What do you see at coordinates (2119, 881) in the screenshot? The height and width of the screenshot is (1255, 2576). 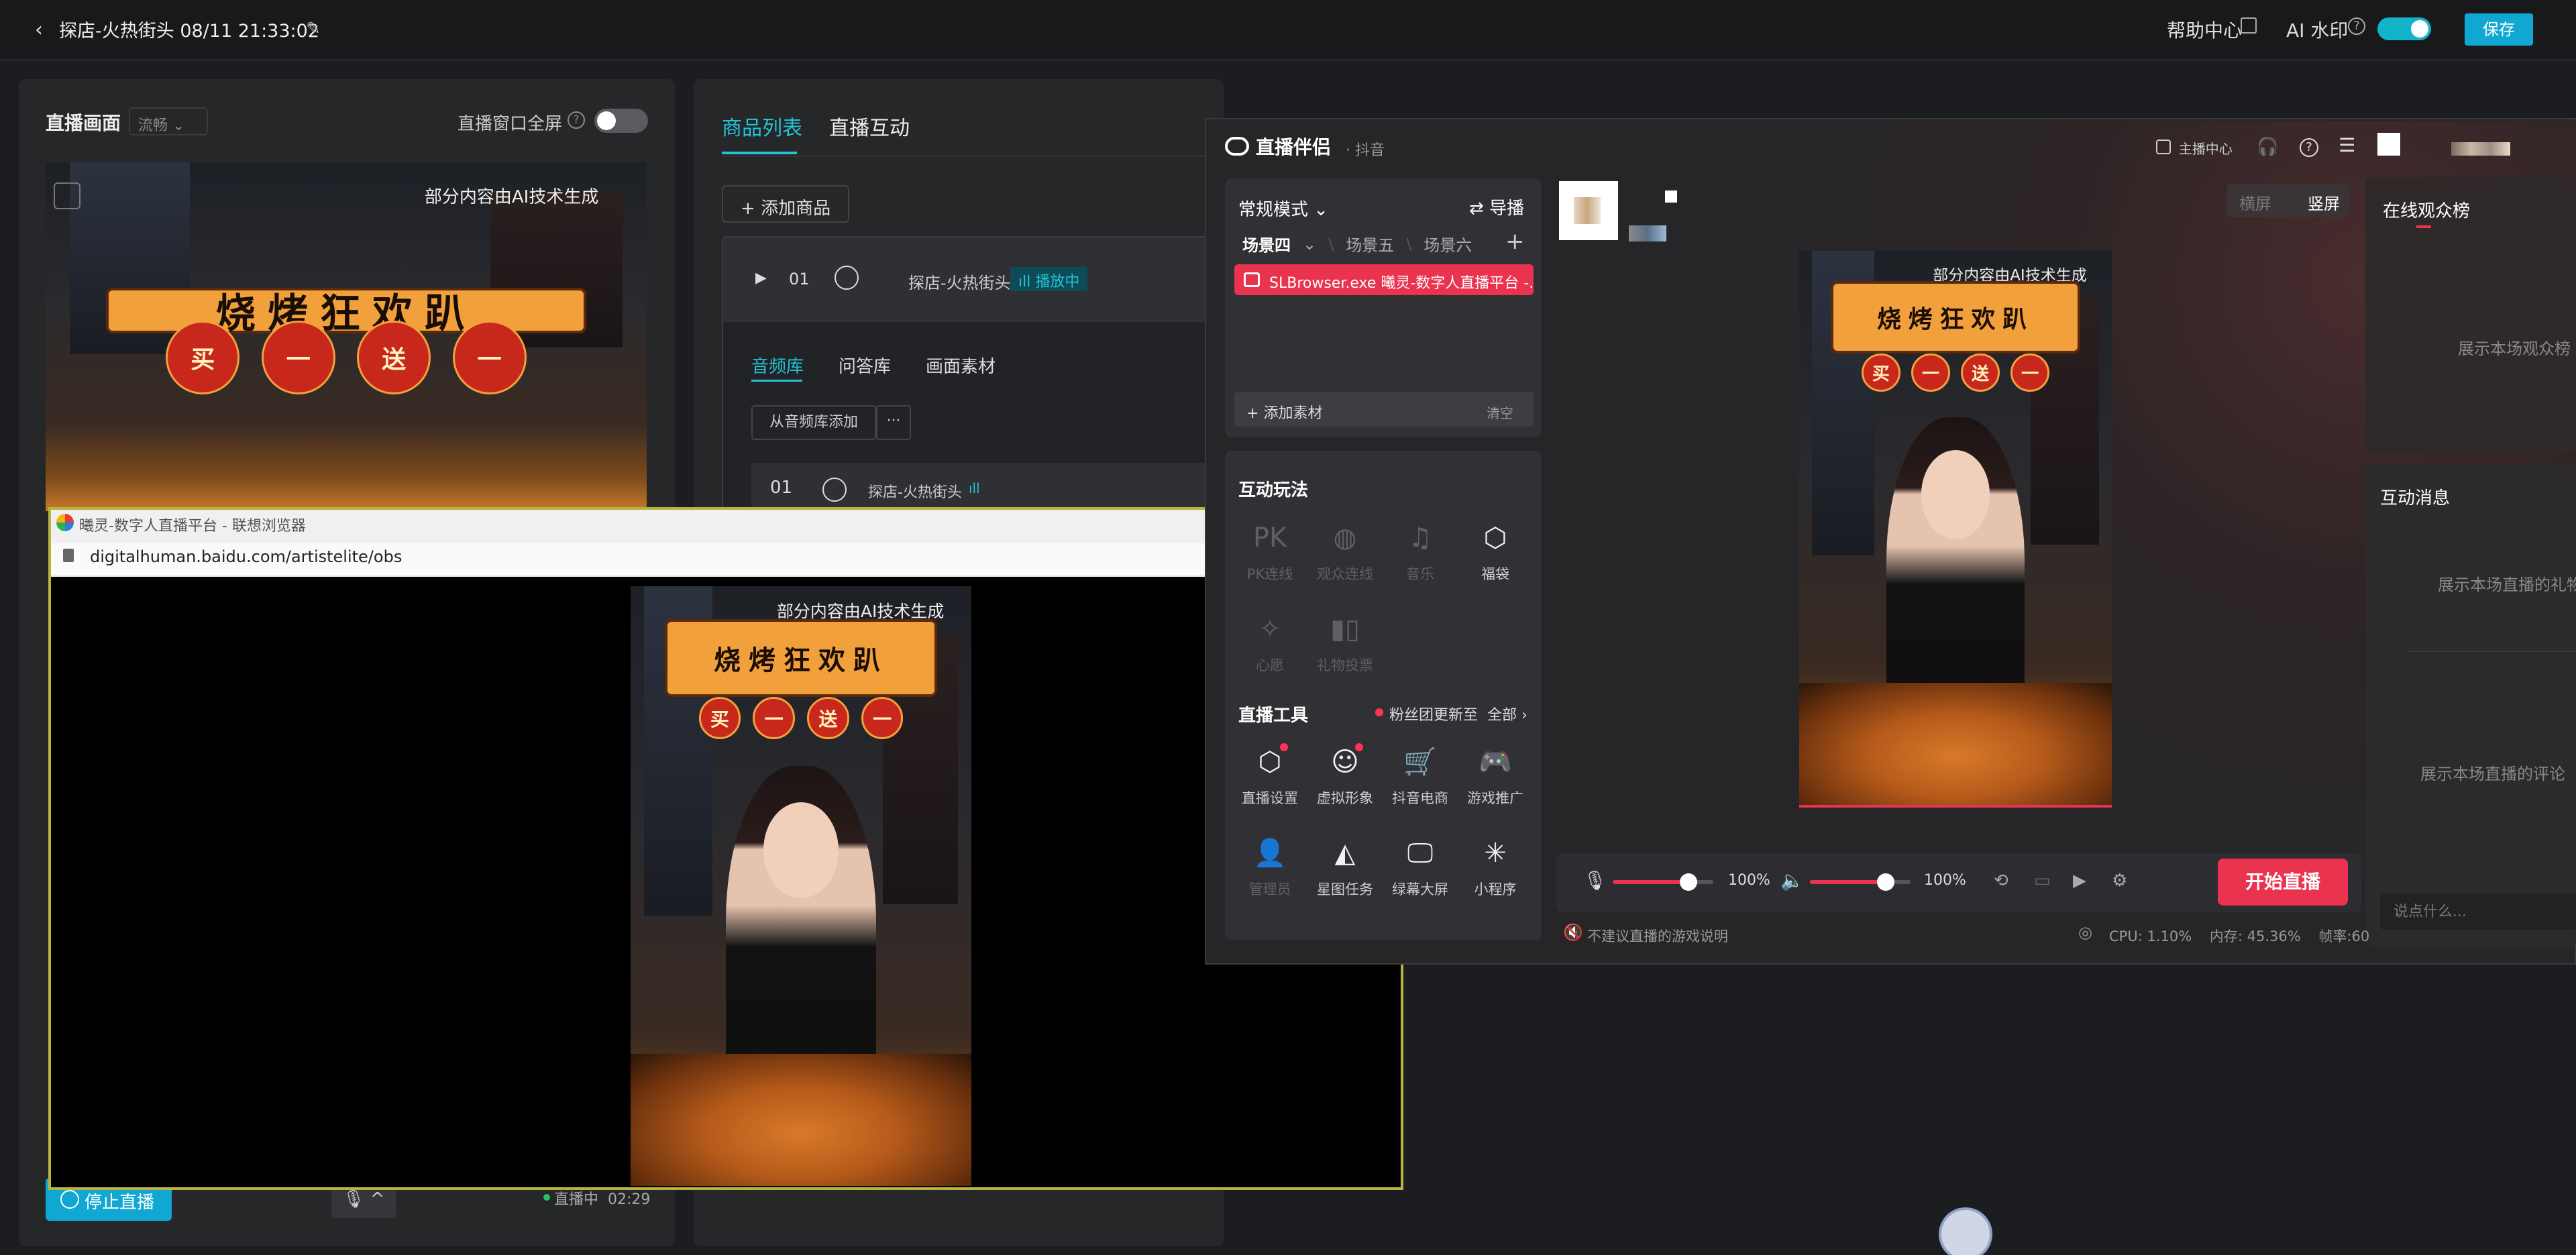 I see `settings-icon: ⚙` at bounding box center [2119, 881].